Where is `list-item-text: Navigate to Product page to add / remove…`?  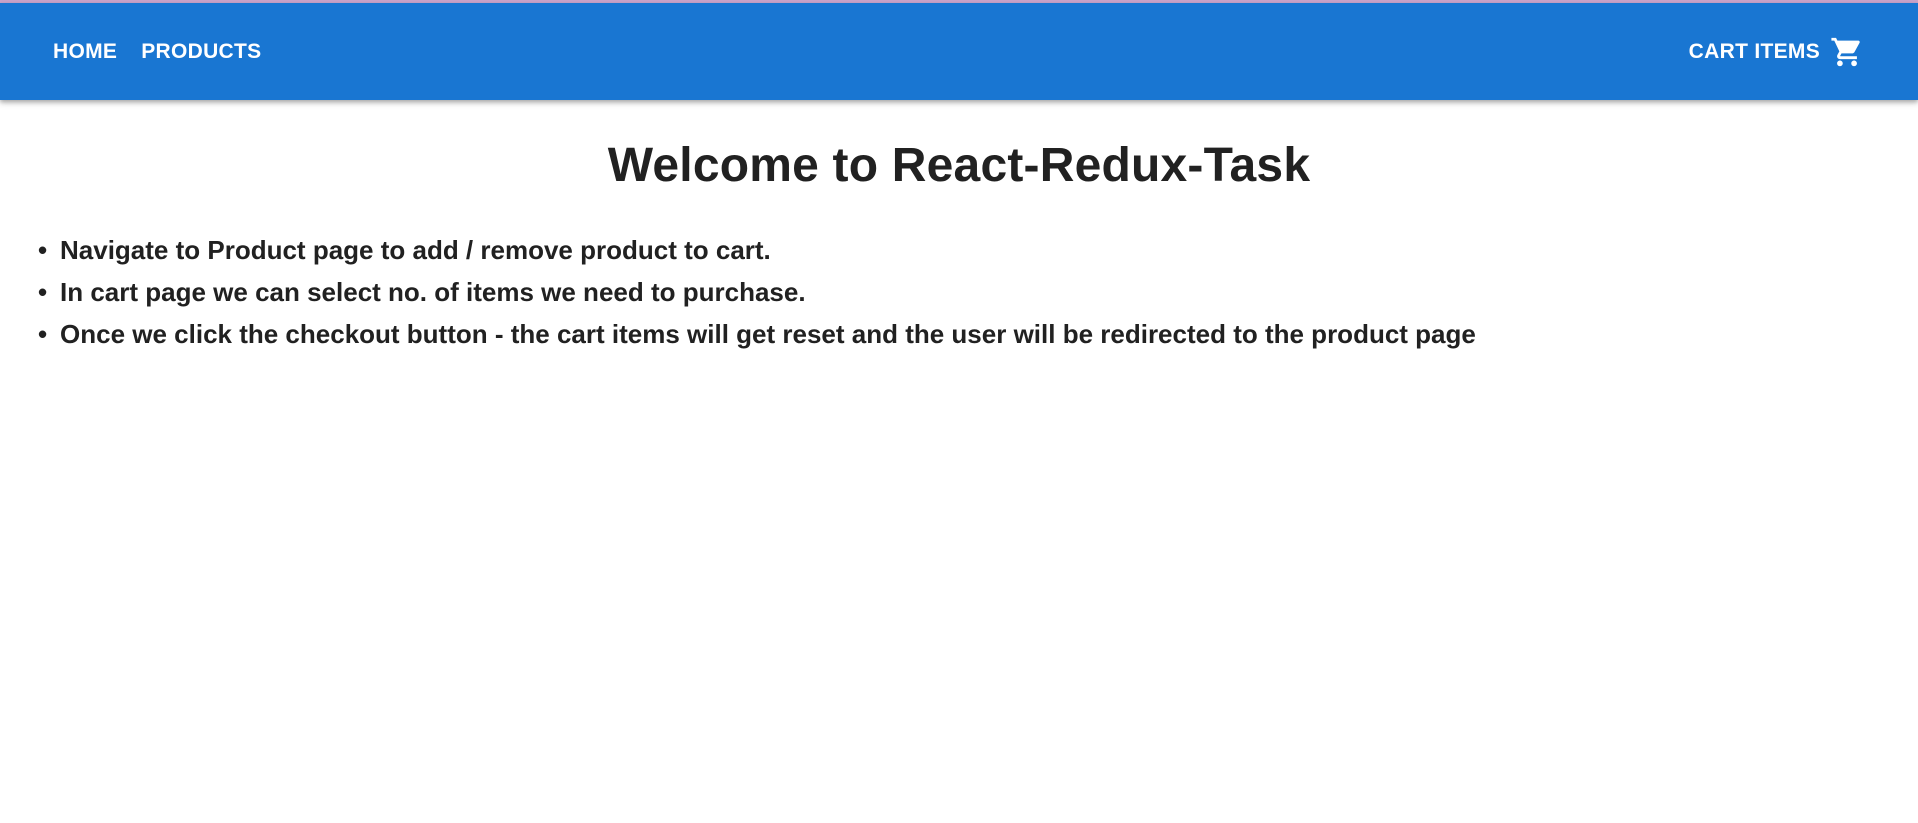
list-item-text: Navigate to Product page to add / remove… is located at coordinates (415, 250).